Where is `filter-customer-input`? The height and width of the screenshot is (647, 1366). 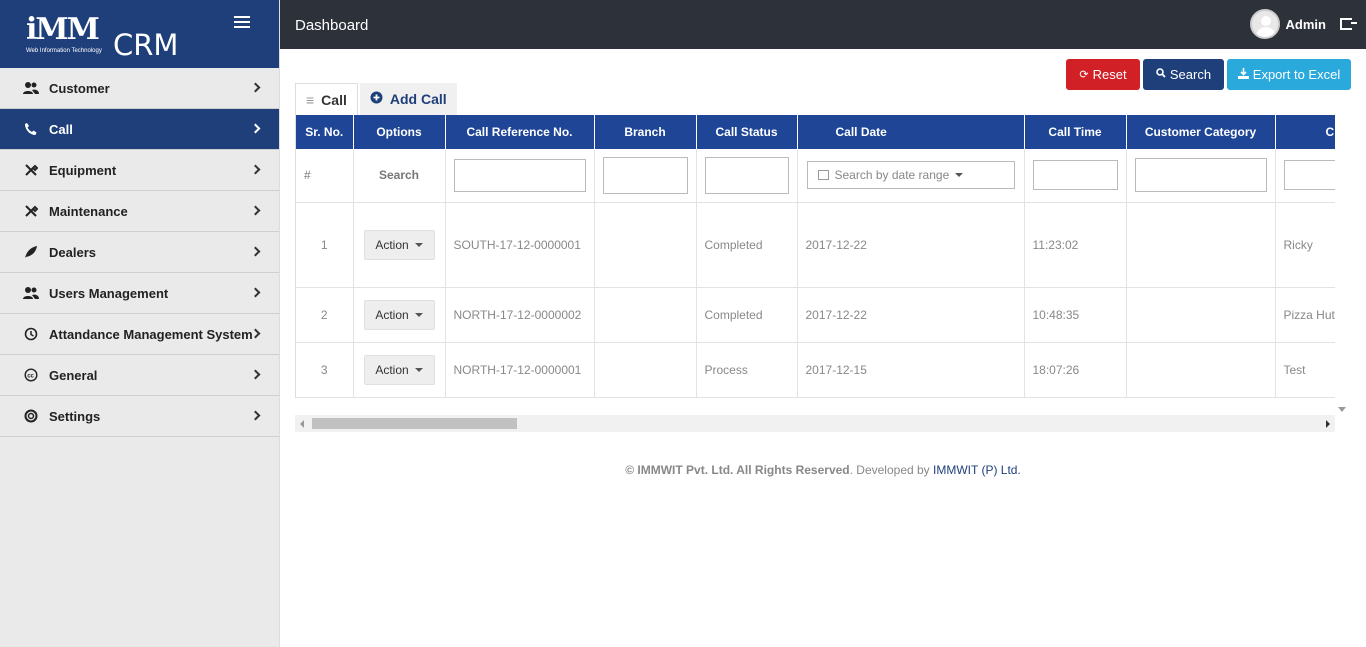 filter-customer-input is located at coordinates (1309, 175).